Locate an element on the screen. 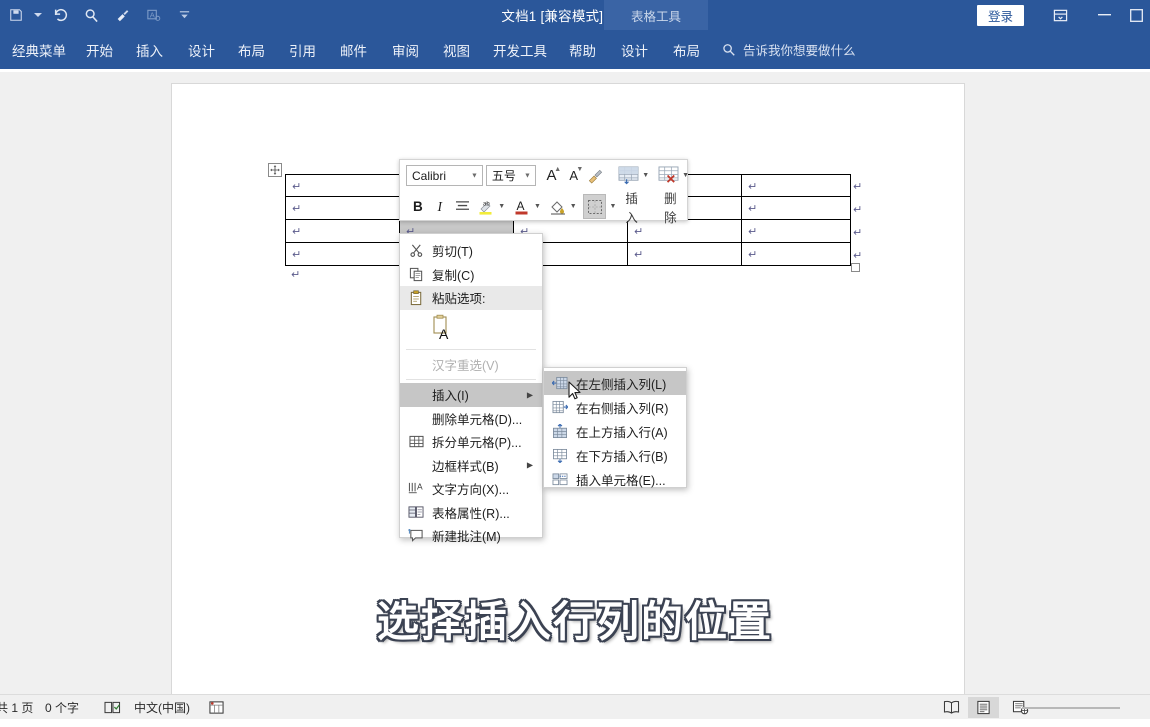 The height and width of the screenshot is (727, 1150). insert-table-icon is located at coordinates (628, 175).